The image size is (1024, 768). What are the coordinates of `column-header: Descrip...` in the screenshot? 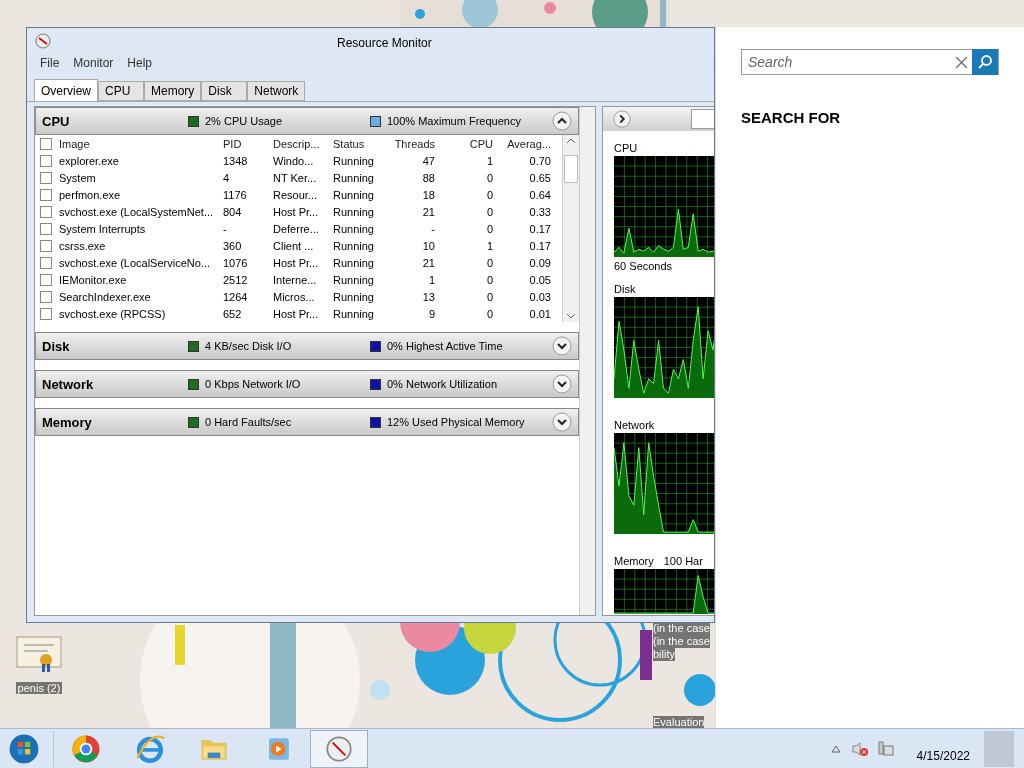 It's located at (303, 143).